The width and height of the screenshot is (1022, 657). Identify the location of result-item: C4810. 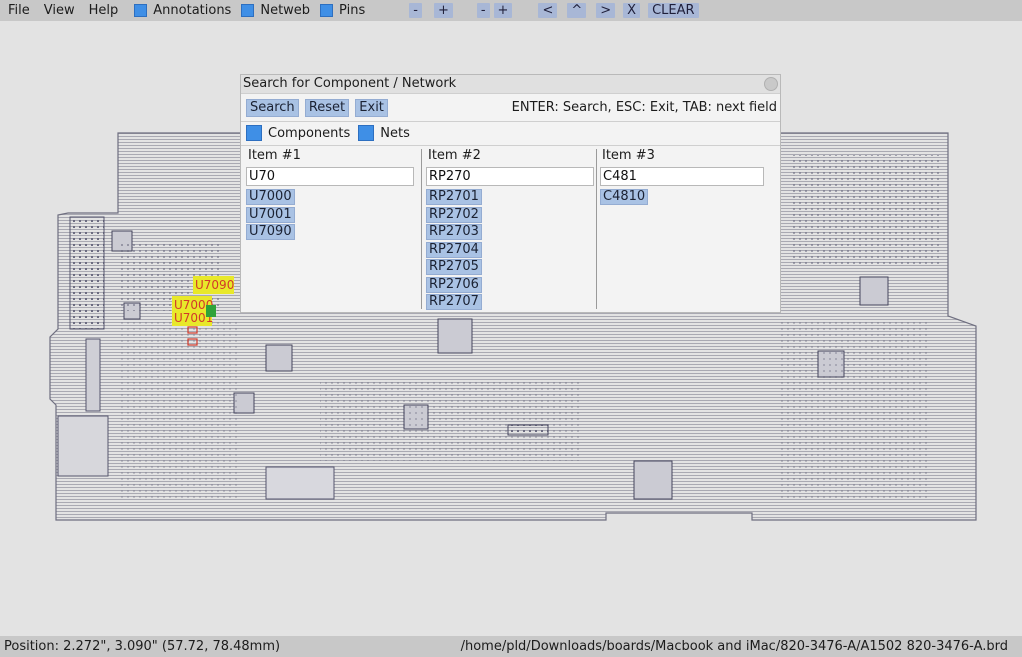
(624, 197).